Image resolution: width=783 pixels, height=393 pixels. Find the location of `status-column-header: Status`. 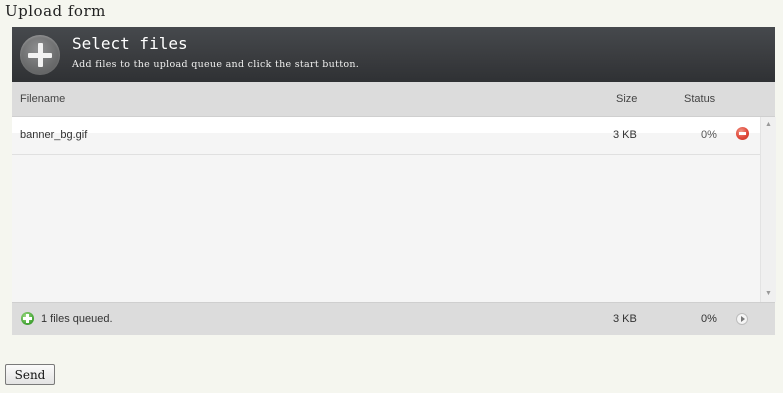

status-column-header: Status is located at coordinates (700, 99).